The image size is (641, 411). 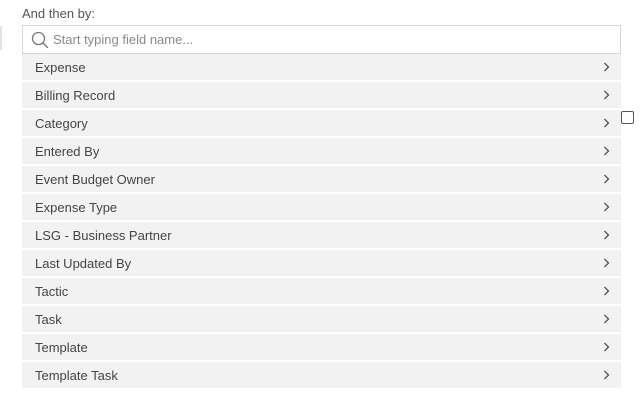 What do you see at coordinates (321, 236) in the screenshot?
I see `field-list-item: LSG - Business Partner` at bounding box center [321, 236].